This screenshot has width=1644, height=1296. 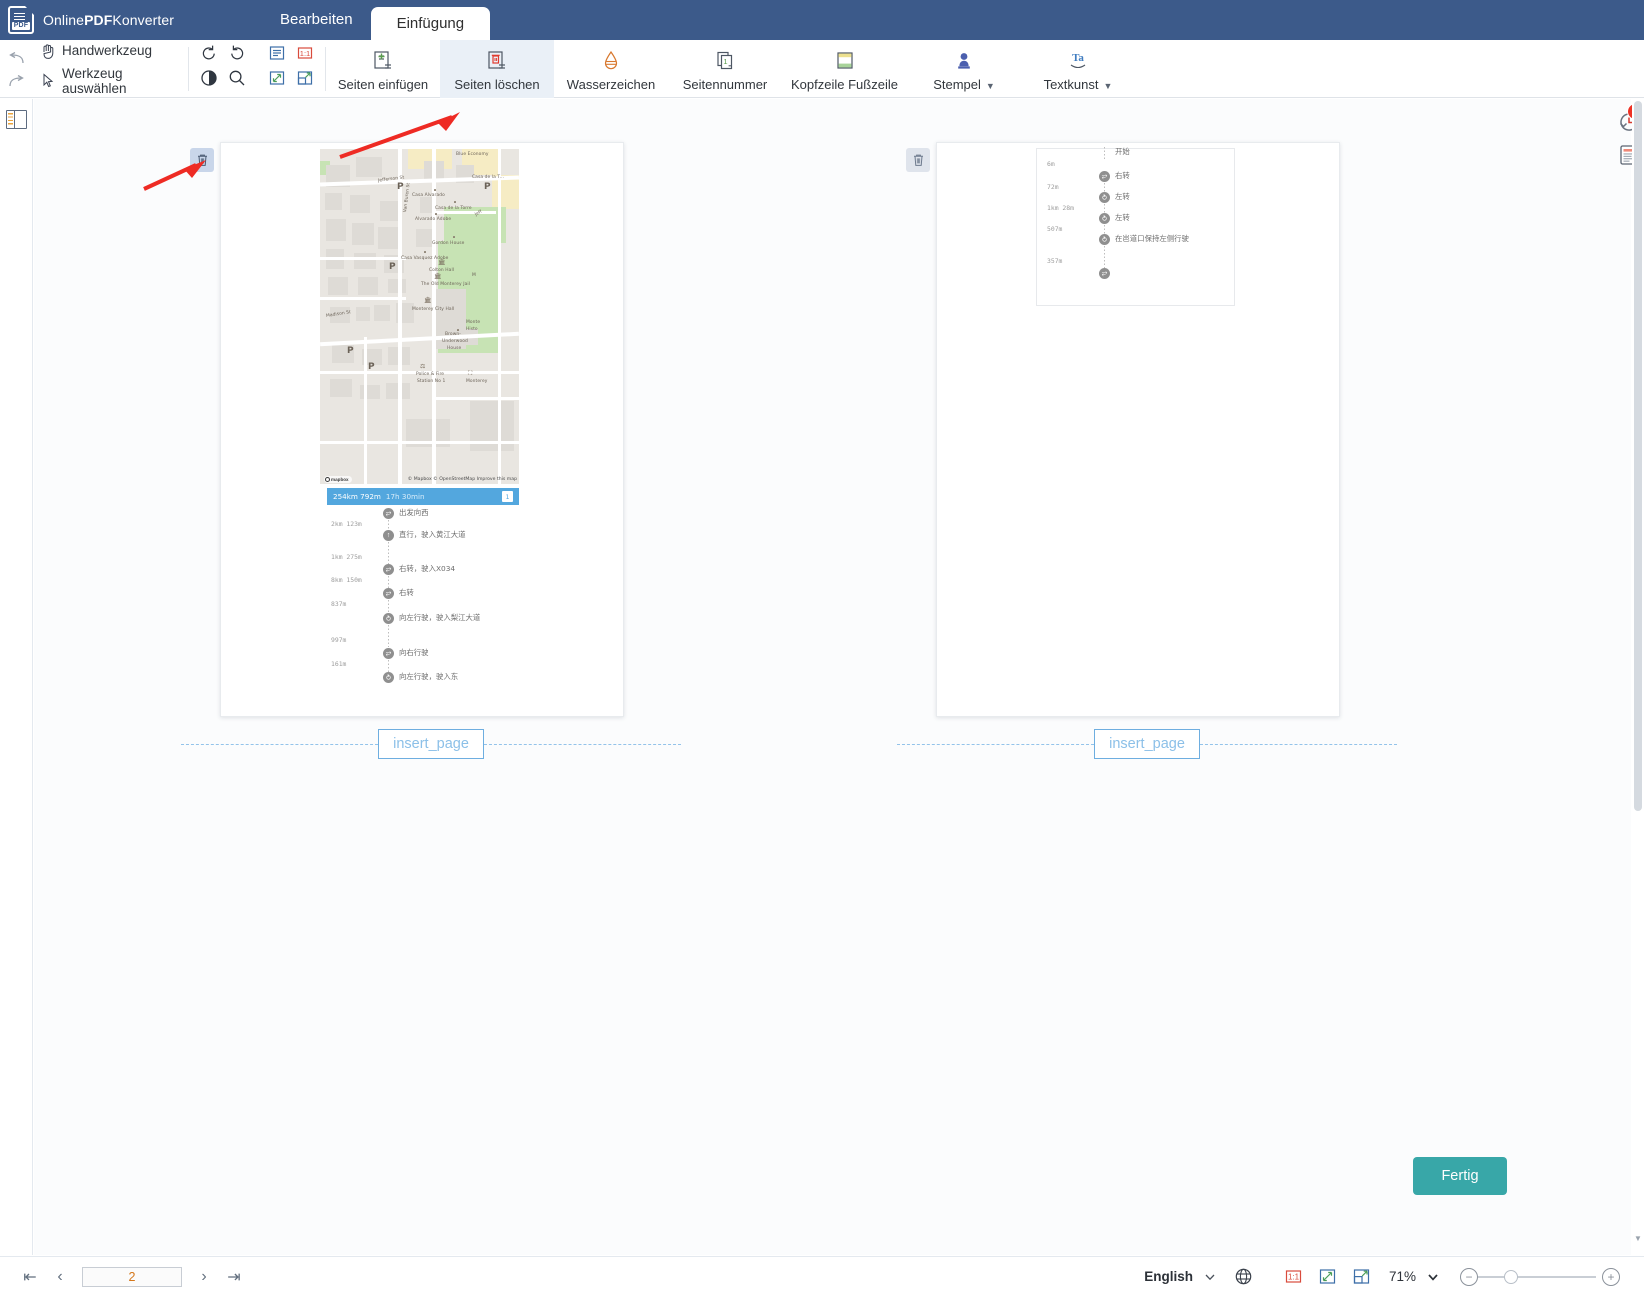 What do you see at coordinates (414, 512) in the screenshot?
I see `route-step-text: 出发向西` at bounding box center [414, 512].